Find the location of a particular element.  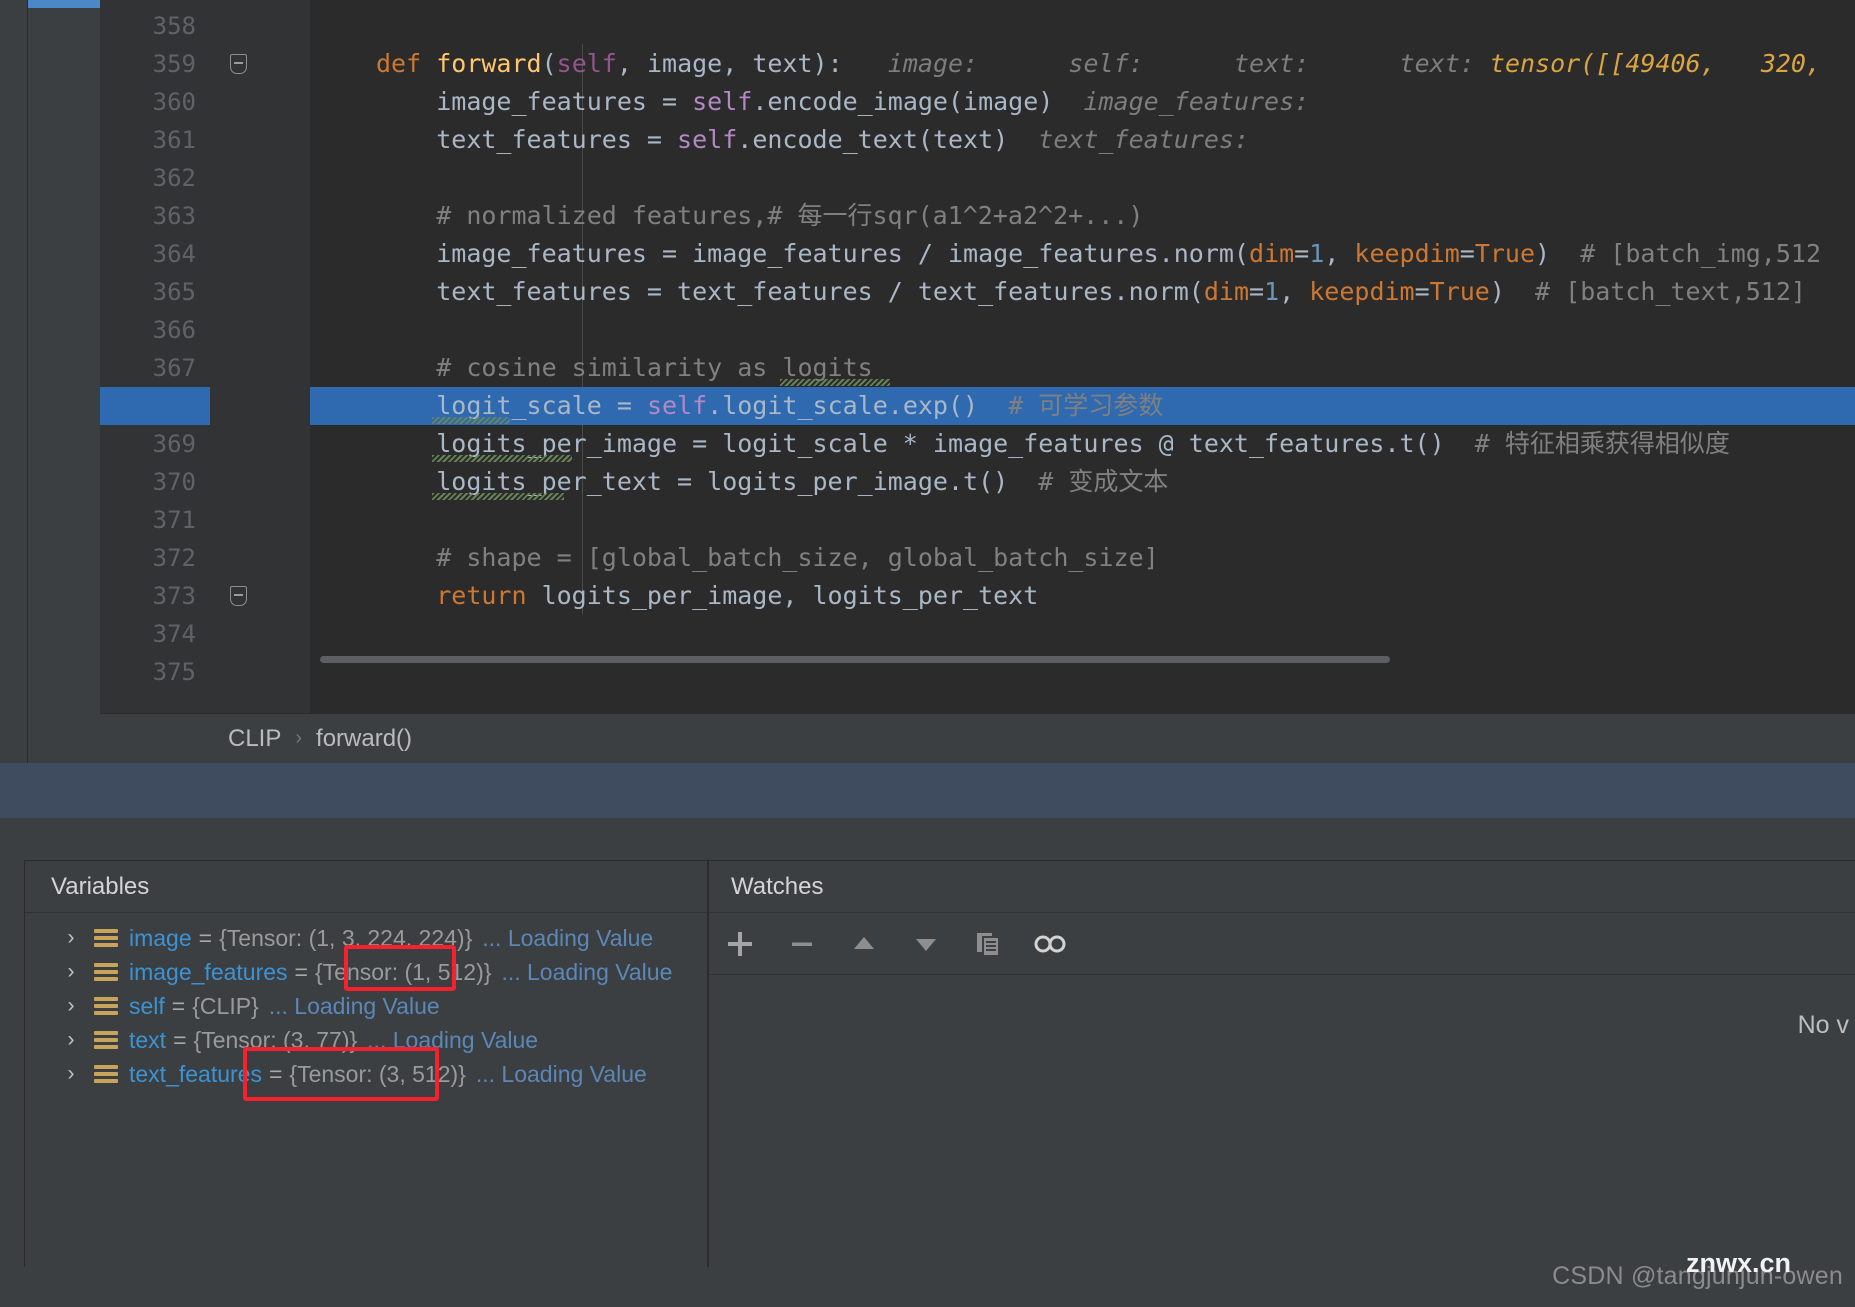

code-token: logit_scale = is located at coordinates (541, 405).